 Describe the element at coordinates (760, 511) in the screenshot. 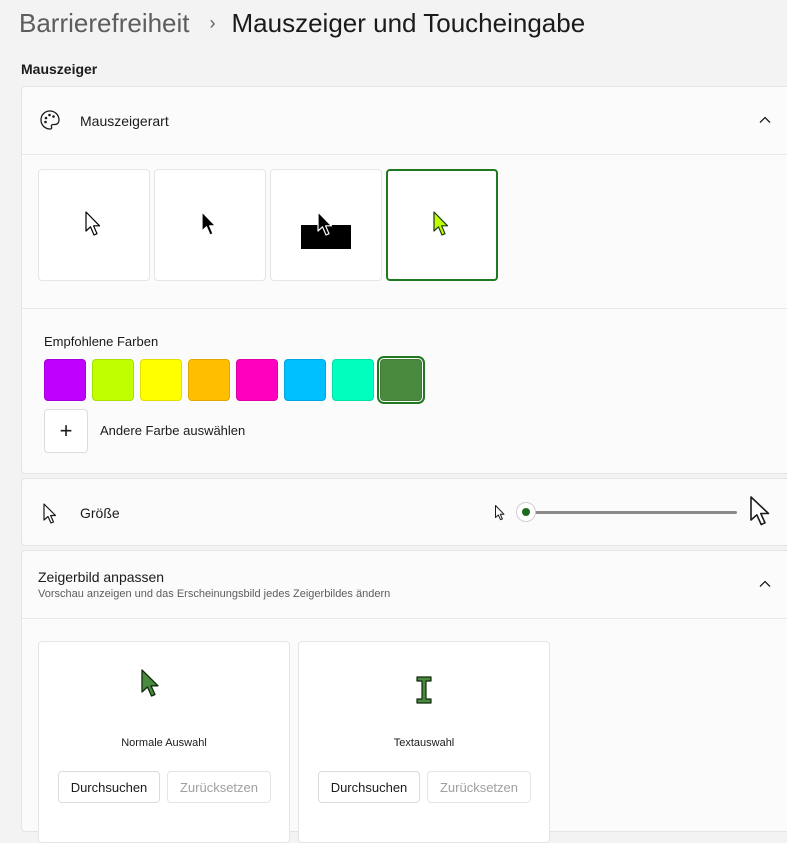

I see `large-cursor-icon` at that location.